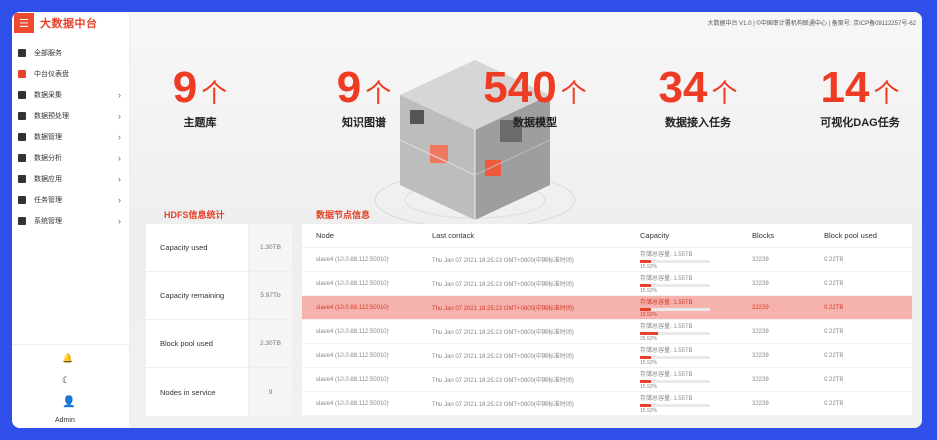 Image resolution: width=937 pixels, height=440 pixels. What do you see at coordinates (535, 123) in the screenshot?
I see `stat-label: 数据模型` at bounding box center [535, 123].